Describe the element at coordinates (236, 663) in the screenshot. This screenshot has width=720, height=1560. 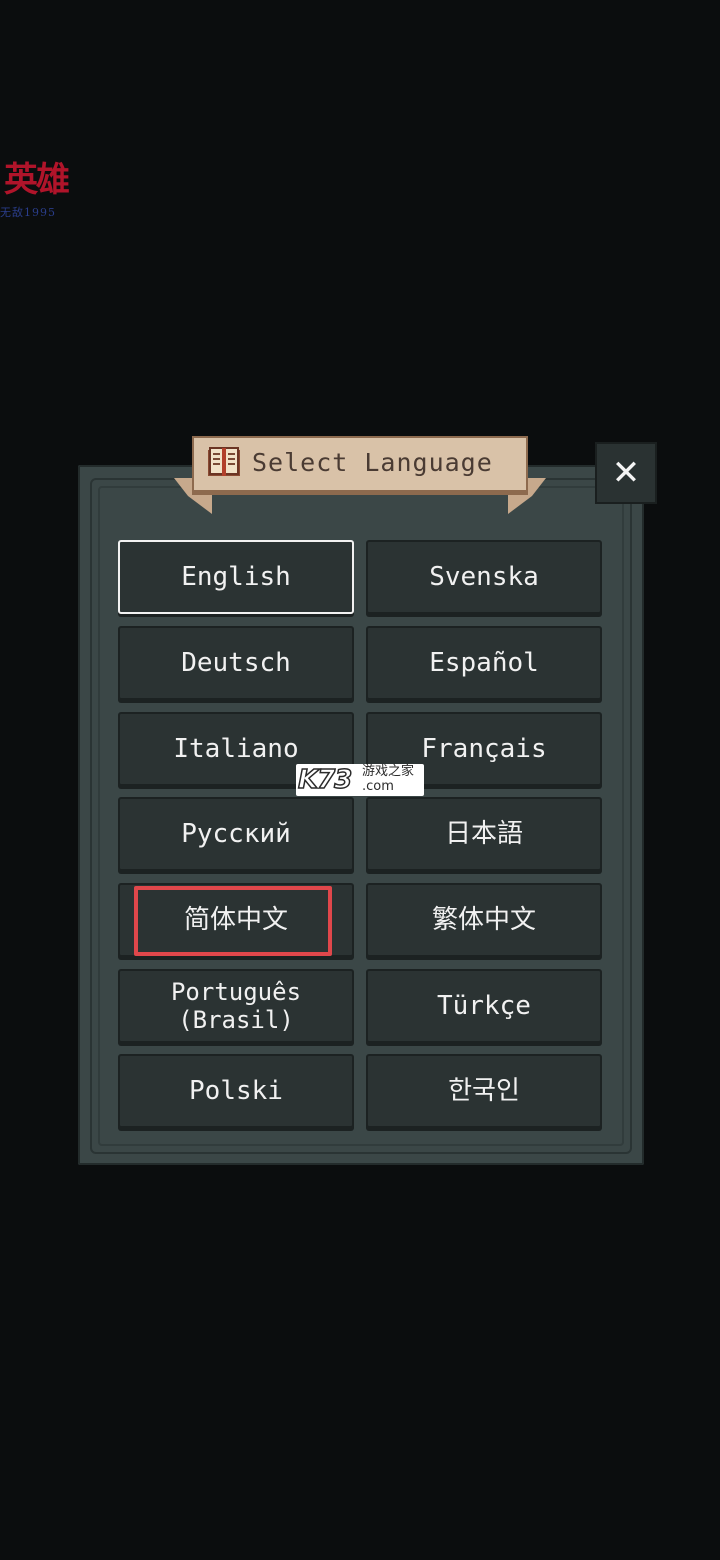
I see `language-option-deutsch: Deutsch` at that location.